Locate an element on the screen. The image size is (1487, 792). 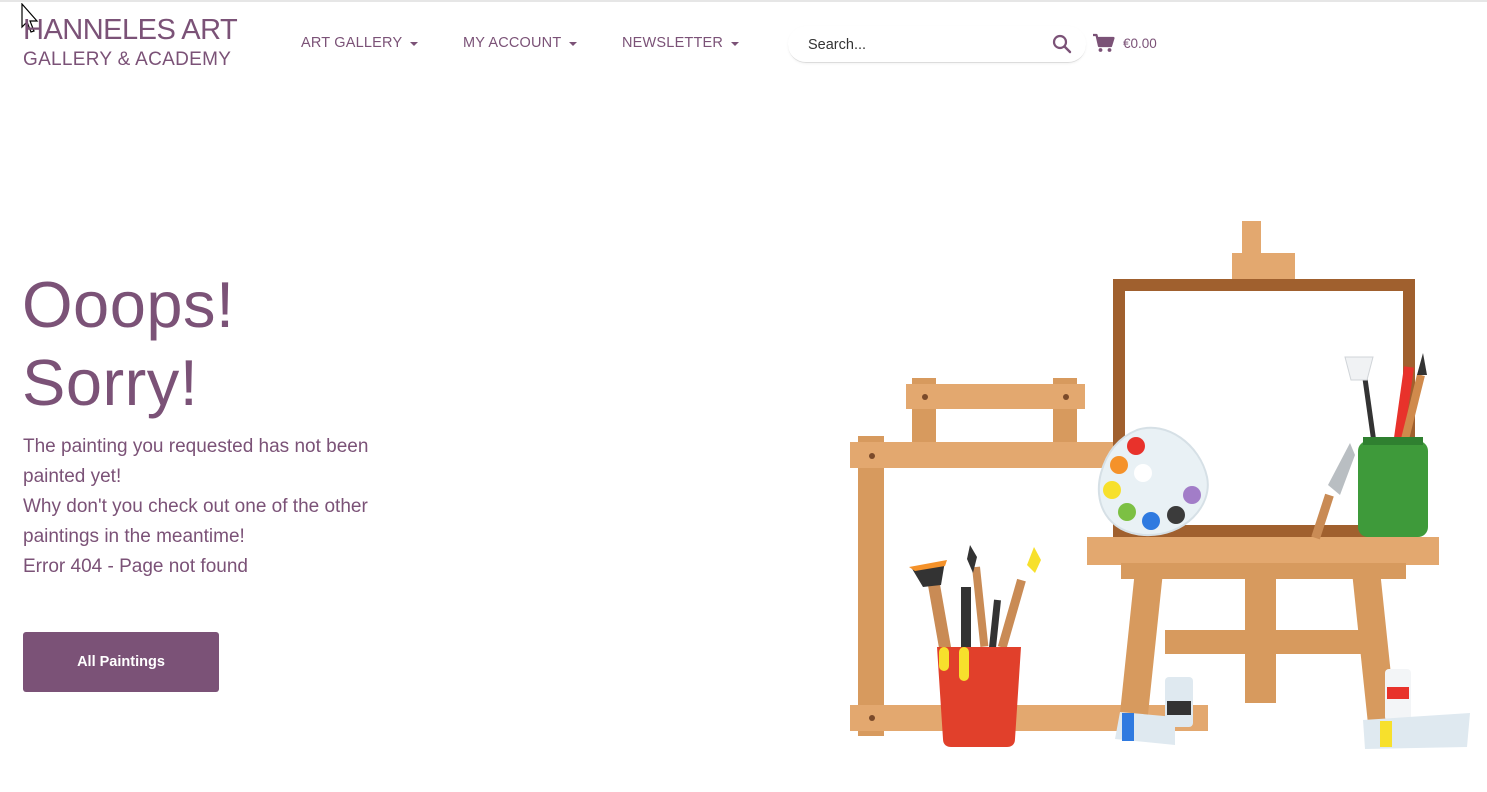
nav-label: ART GALLERY is located at coordinates (352, 43).